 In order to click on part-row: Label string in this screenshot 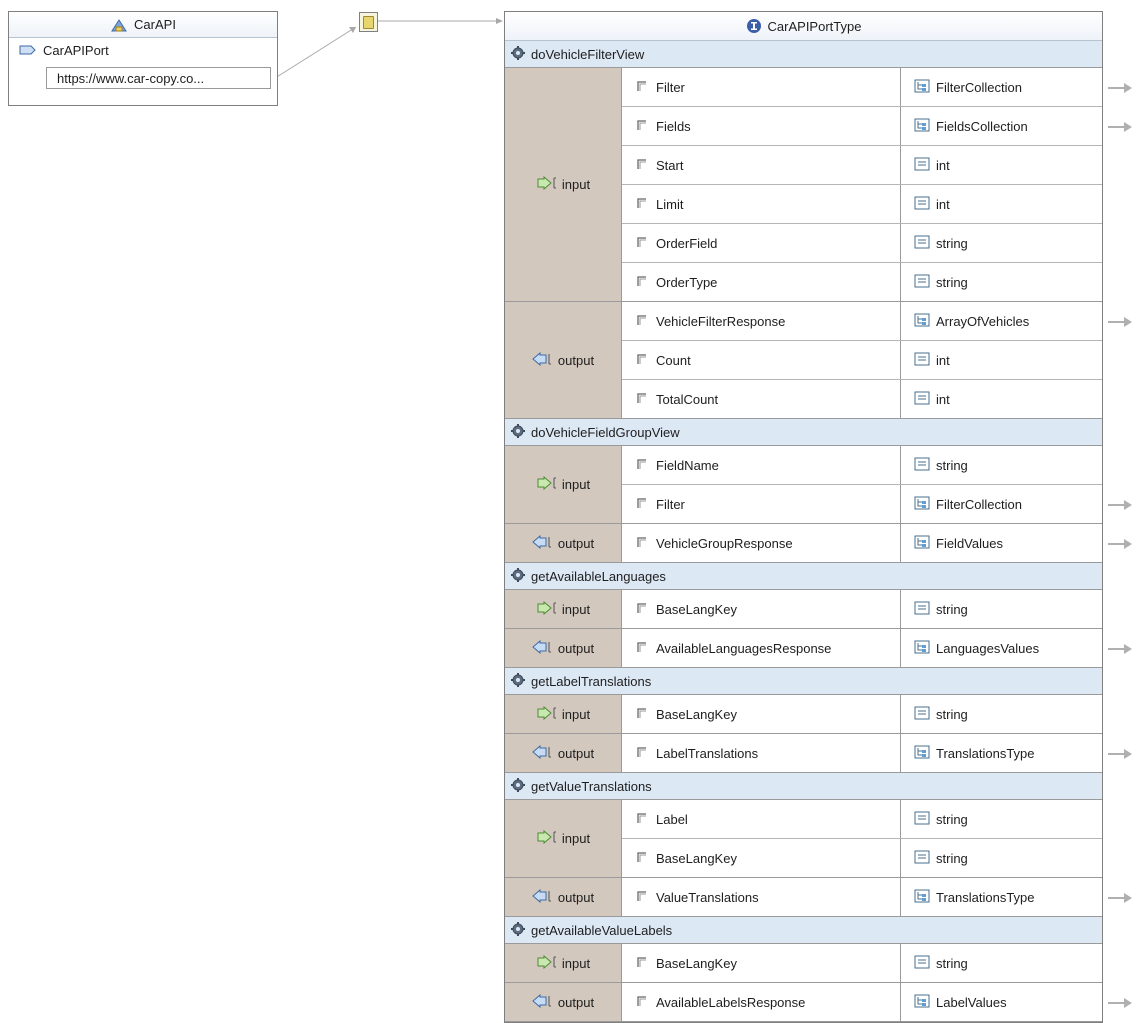, I will do `click(862, 819)`.